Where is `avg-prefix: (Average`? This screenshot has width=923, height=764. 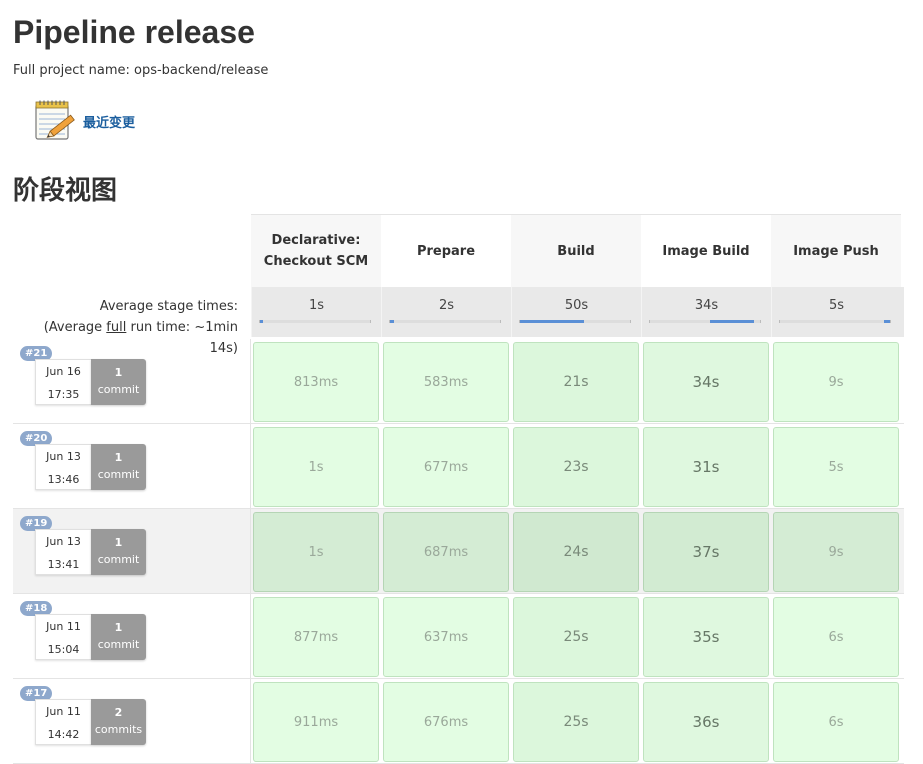 avg-prefix: (Average is located at coordinates (75, 327).